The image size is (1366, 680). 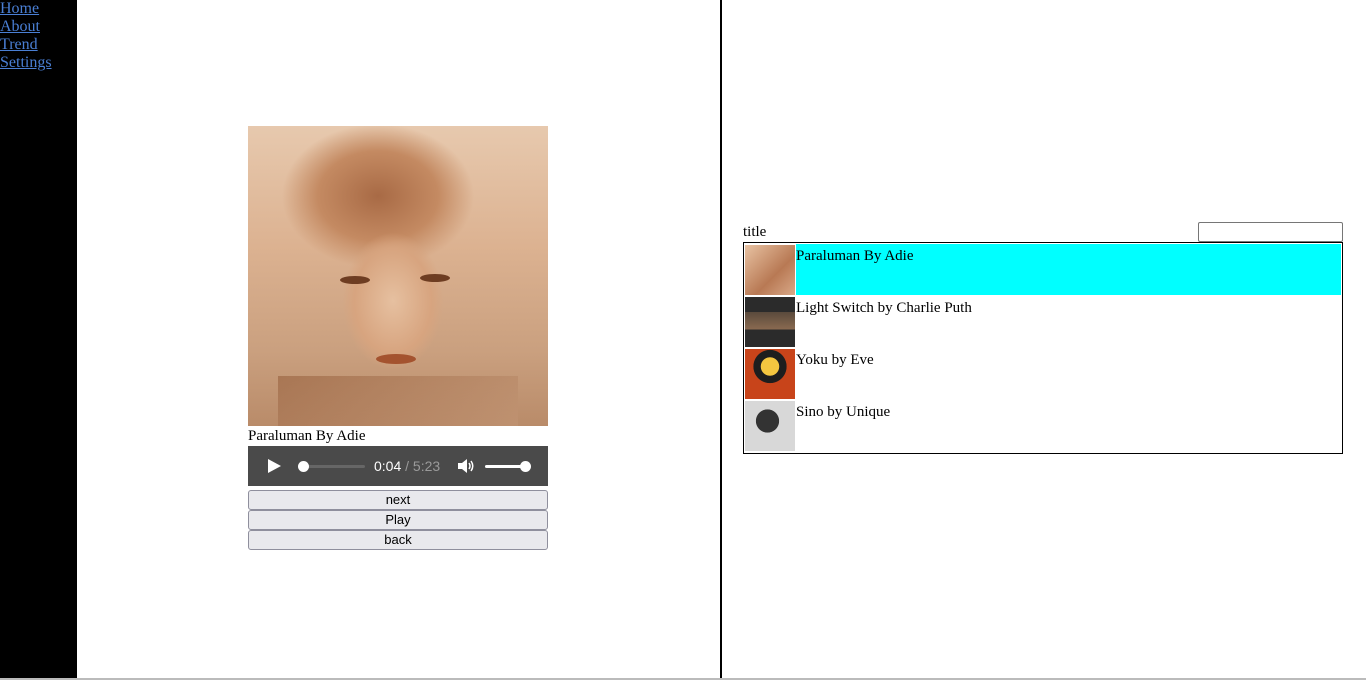 I want to click on control-buttons: next Play back, so click(x=398, y=520).